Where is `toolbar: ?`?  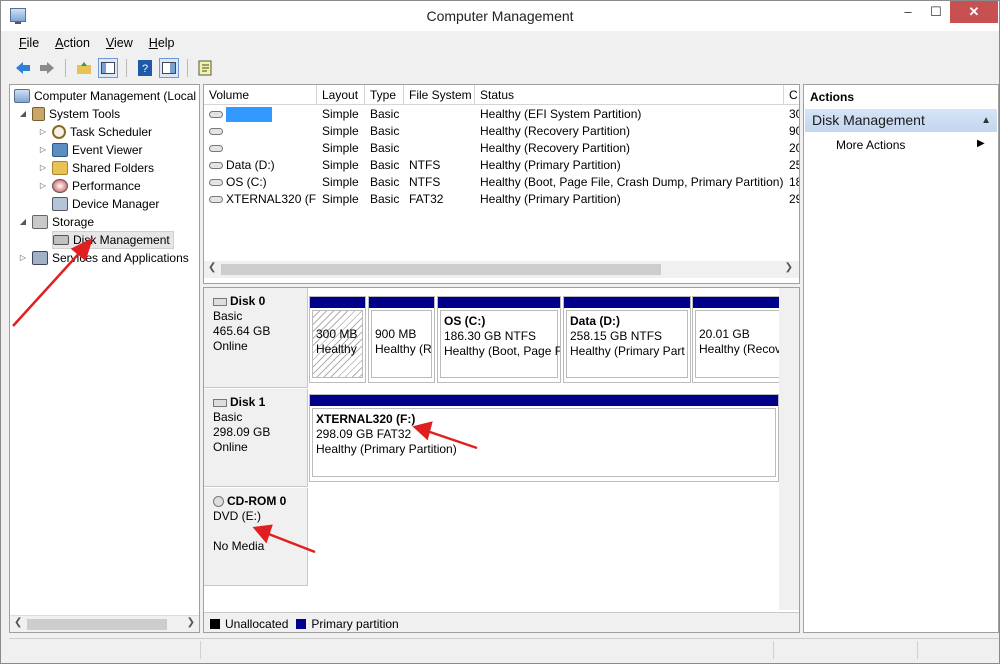 toolbar: ? is located at coordinates (504, 68).